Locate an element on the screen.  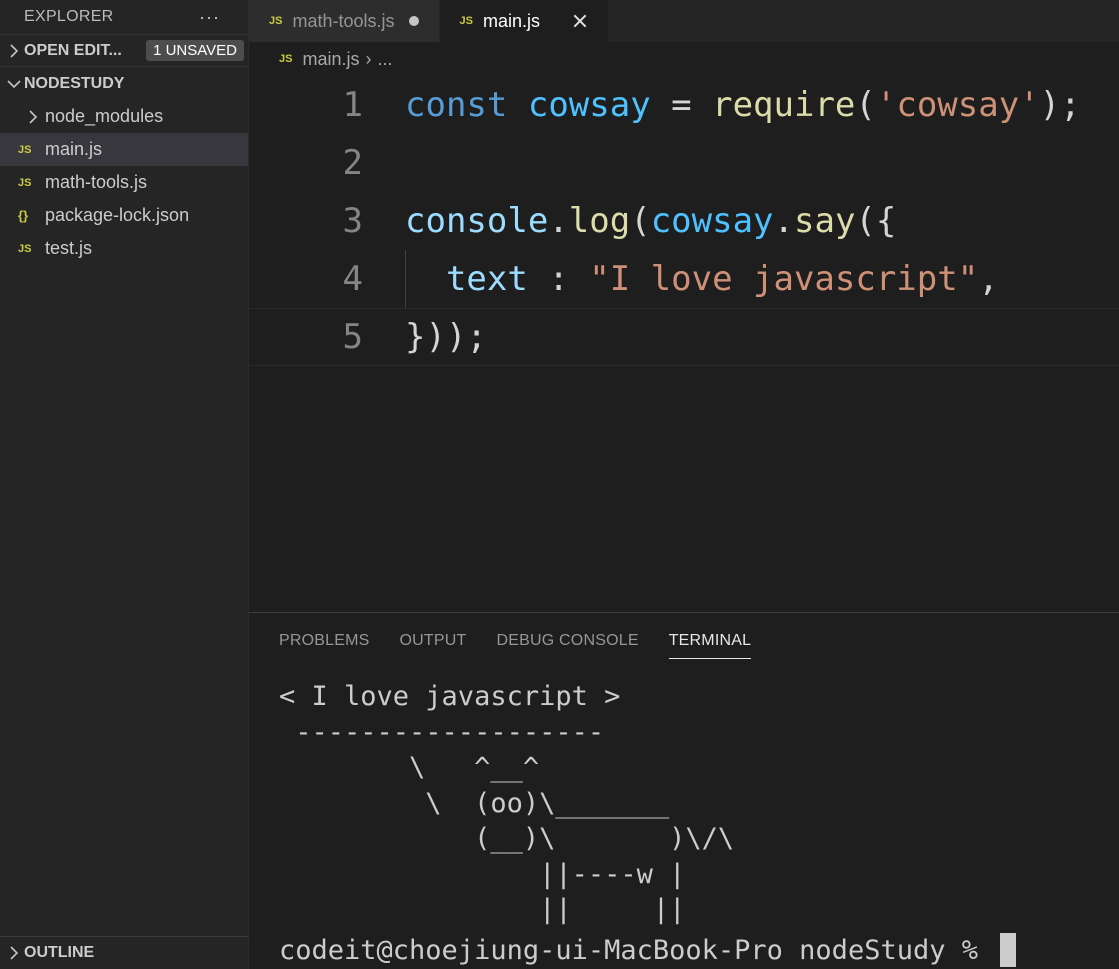
tree-item-math-tools-js: JS math-tools.js is located at coordinates (124, 182).